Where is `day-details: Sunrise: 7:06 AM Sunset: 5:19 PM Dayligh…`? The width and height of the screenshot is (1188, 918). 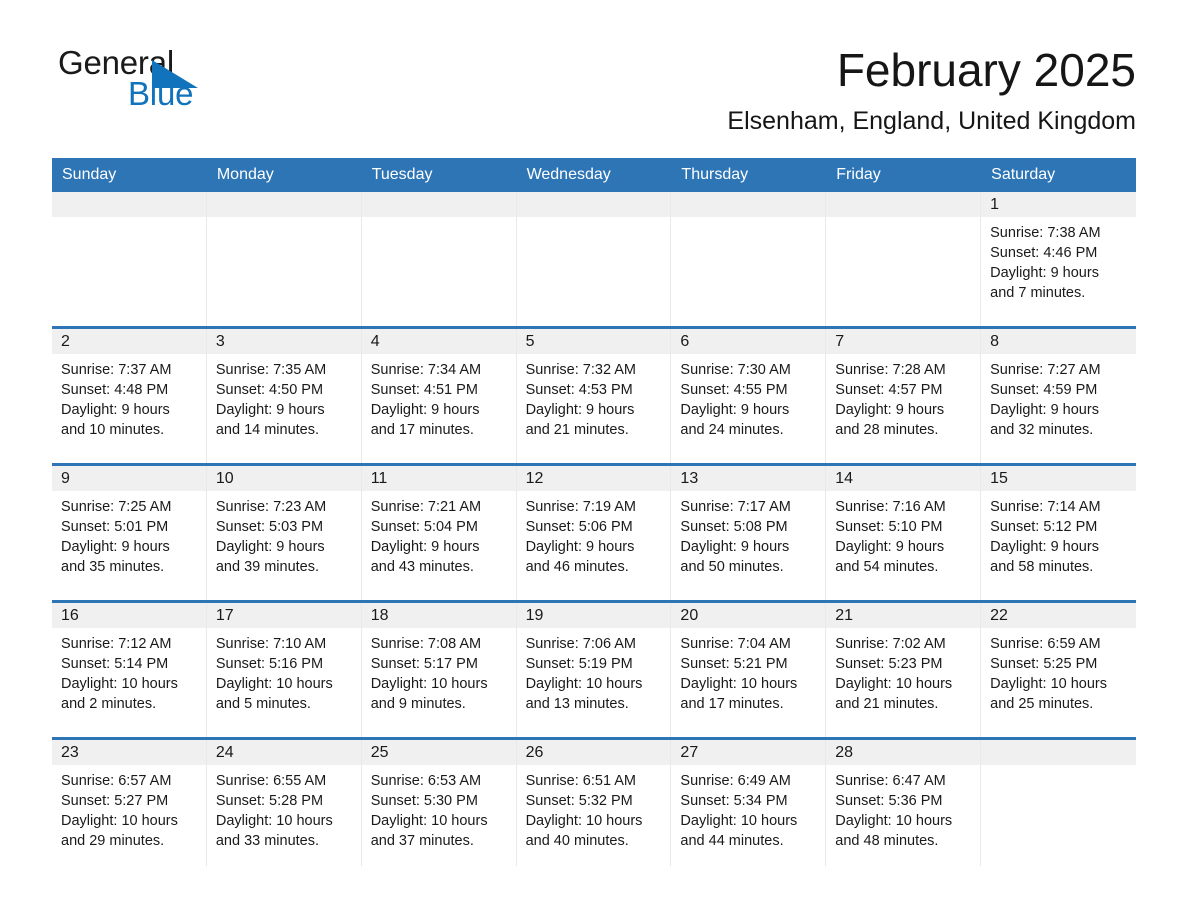 day-details: Sunrise: 7:06 AM Sunset: 5:19 PM Dayligh… is located at coordinates (594, 671).